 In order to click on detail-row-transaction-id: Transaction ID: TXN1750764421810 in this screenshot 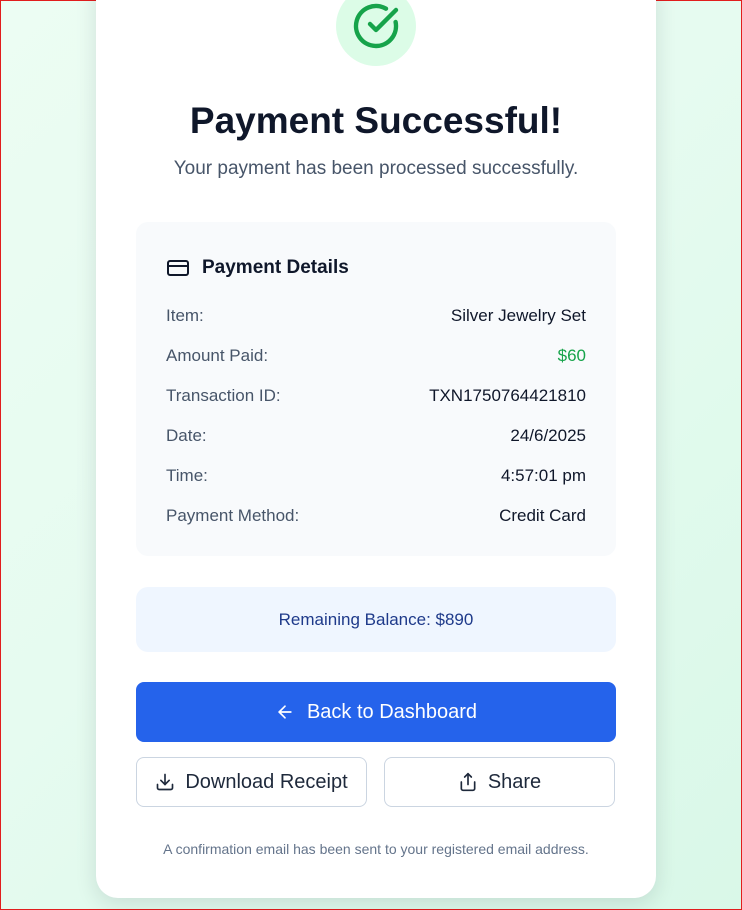, I will do `click(376, 396)`.